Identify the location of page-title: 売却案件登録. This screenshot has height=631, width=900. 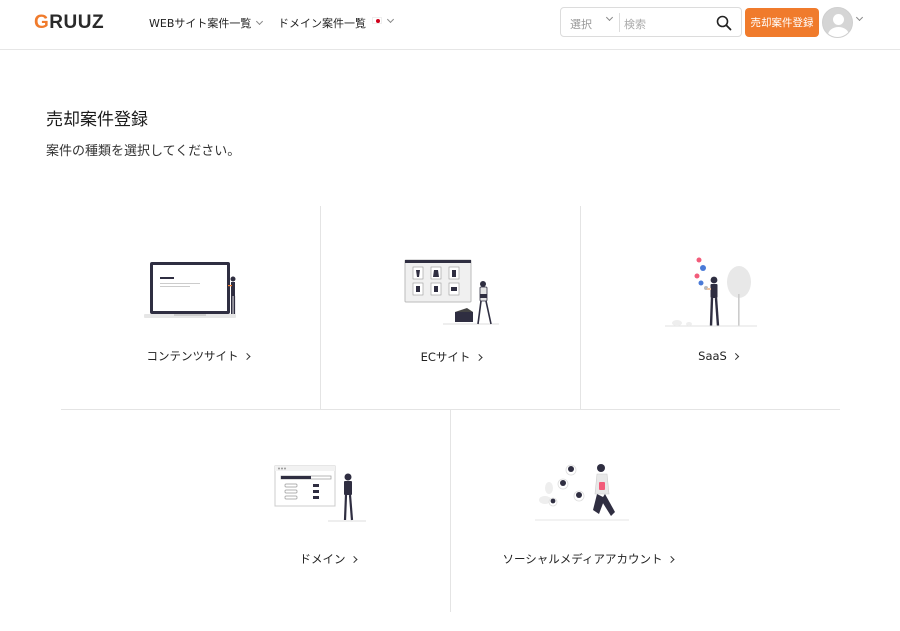
(97, 120).